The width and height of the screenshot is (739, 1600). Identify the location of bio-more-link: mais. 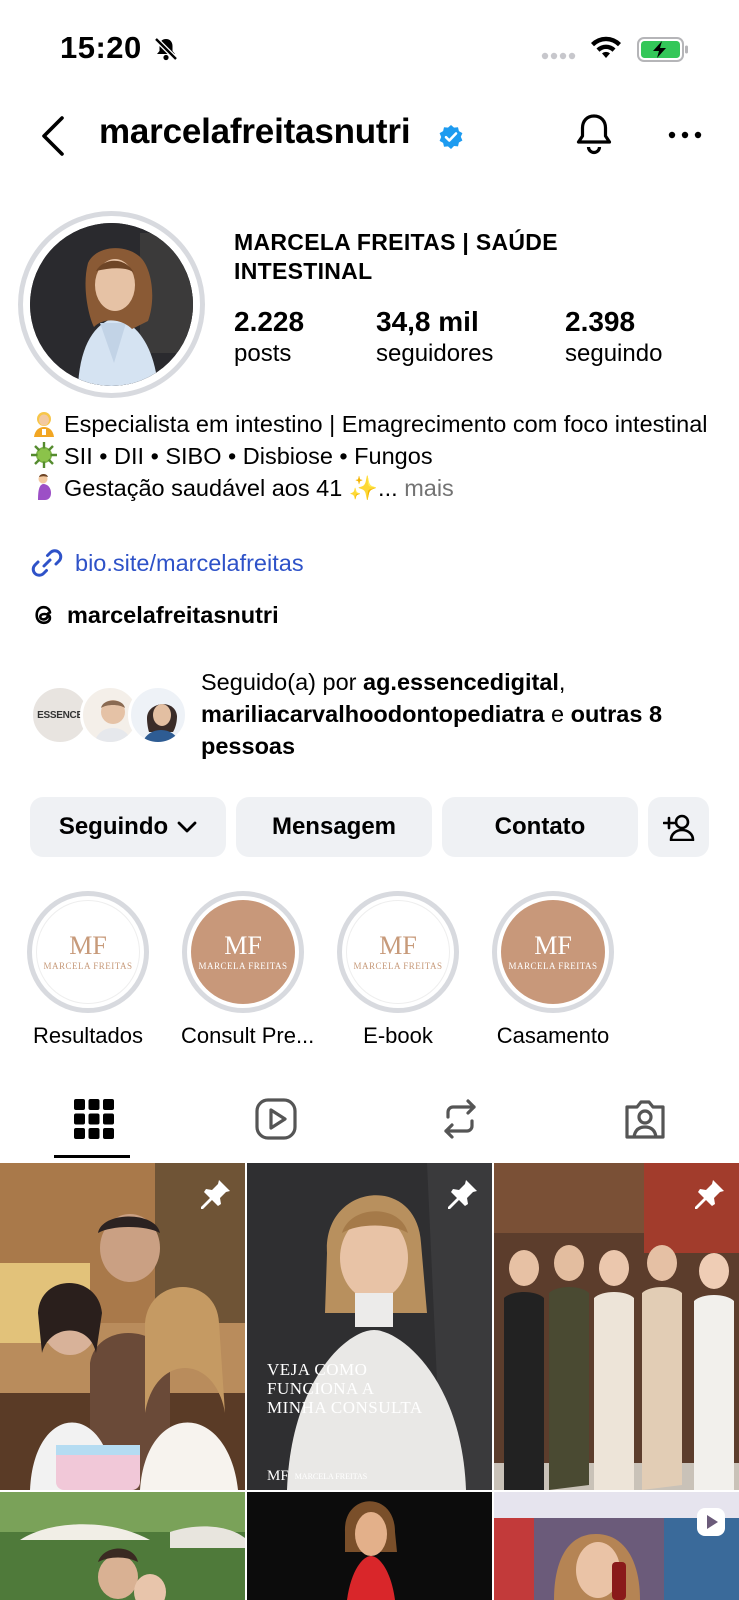
(429, 488).